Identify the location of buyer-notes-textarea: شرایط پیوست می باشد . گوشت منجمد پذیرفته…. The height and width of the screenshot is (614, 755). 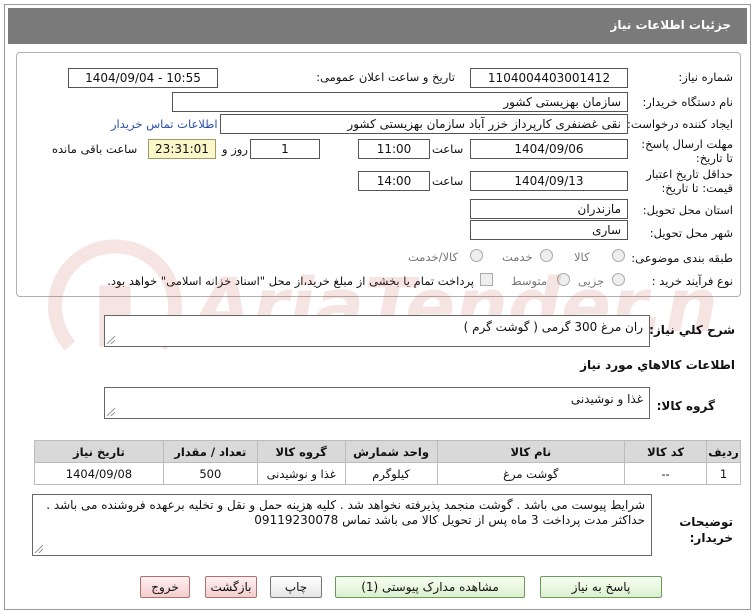
(342, 525).